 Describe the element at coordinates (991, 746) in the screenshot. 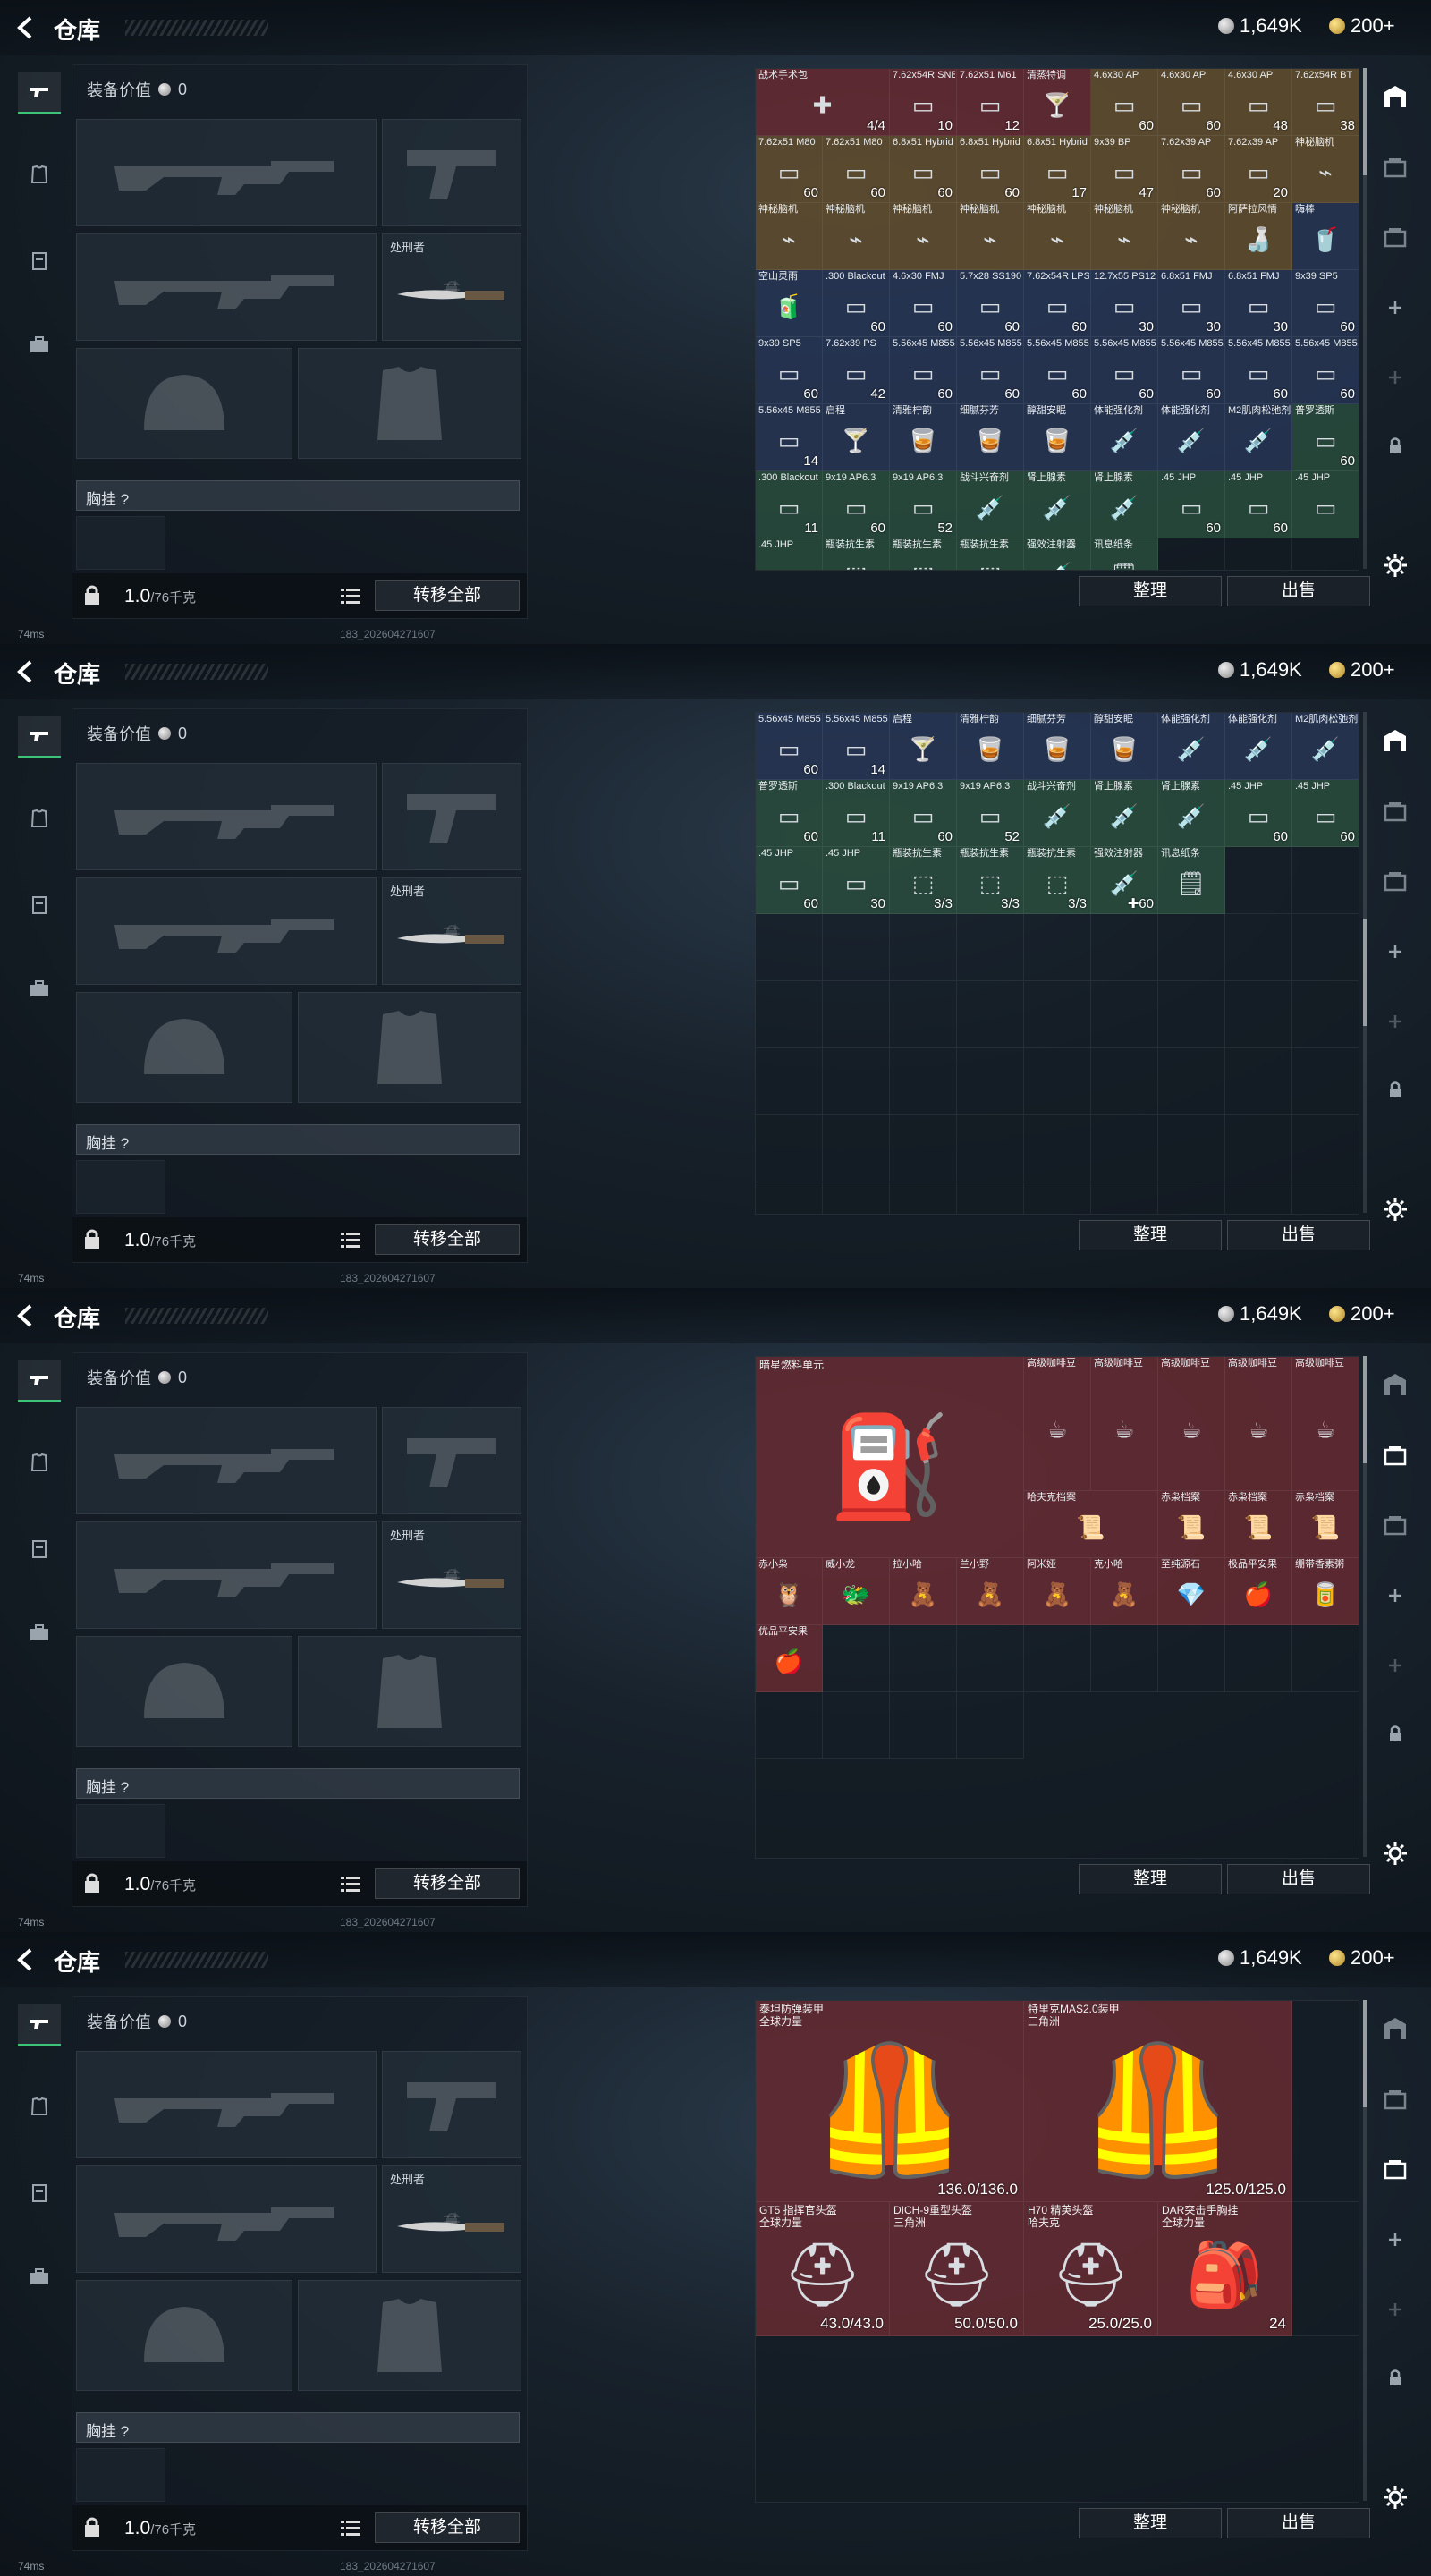

I see `inventory-item: 清雅柠韵 🥃` at that location.